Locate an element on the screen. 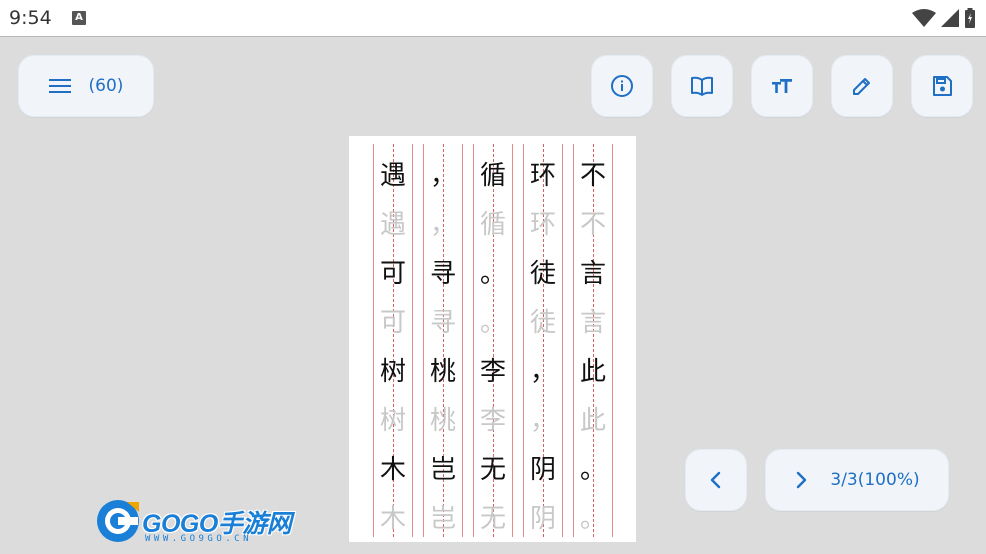 Image resolution: width=986 pixels, height=554 pixels. worksheet-char: 岂 is located at coordinates (442, 470).